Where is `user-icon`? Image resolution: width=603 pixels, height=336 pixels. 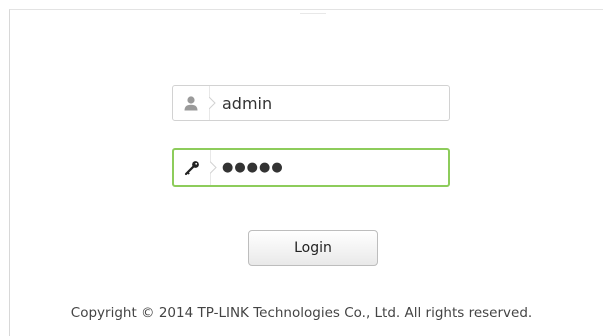 user-icon is located at coordinates (191, 103).